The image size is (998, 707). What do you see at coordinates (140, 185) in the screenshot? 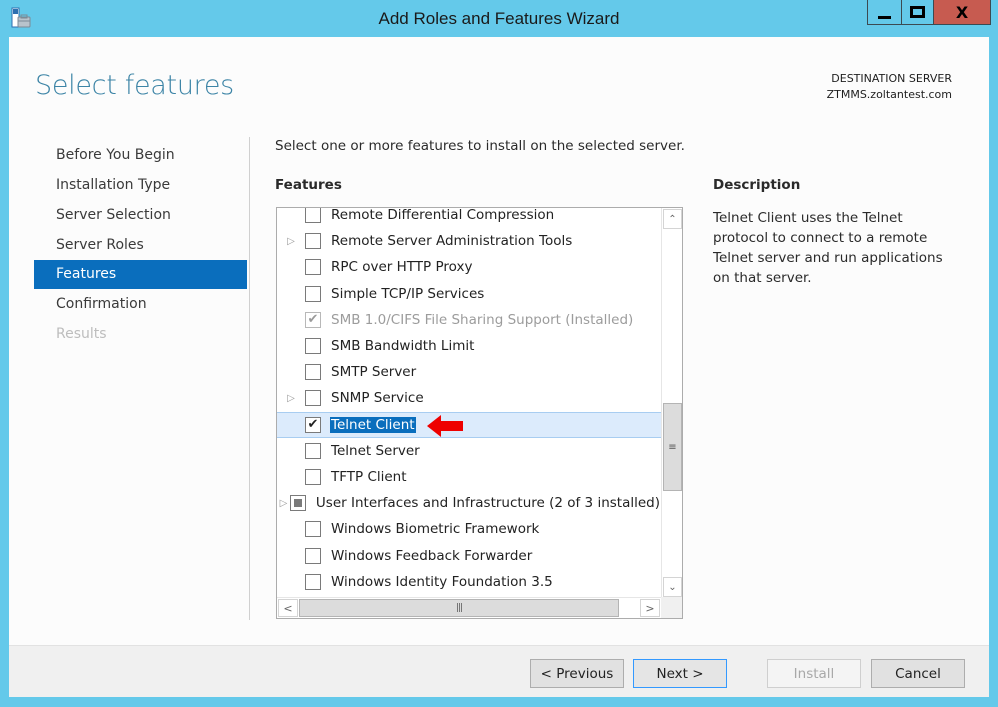
I see `nav-installation-type: Installation Type` at bounding box center [140, 185].